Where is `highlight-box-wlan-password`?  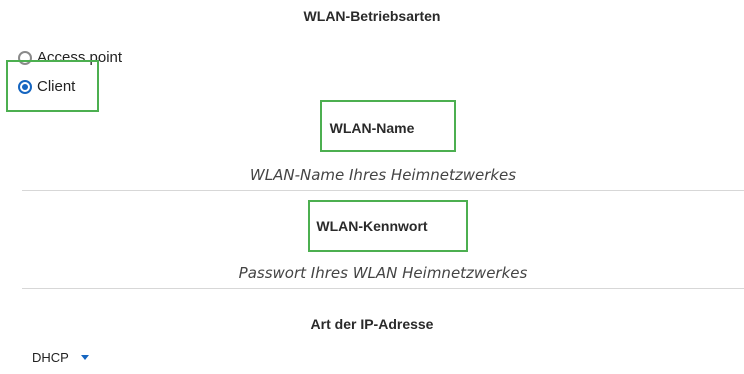
highlight-box-wlan-password is located at coordinates (388, 226).